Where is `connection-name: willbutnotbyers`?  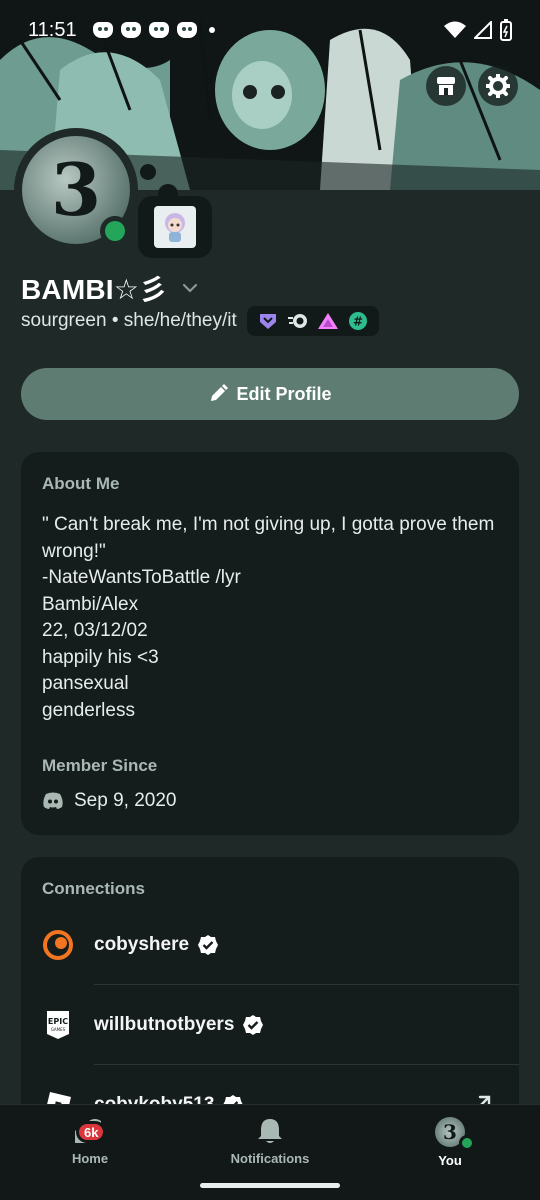
connection-name: willbutnotbyers is located at coordinates (164, 1024).